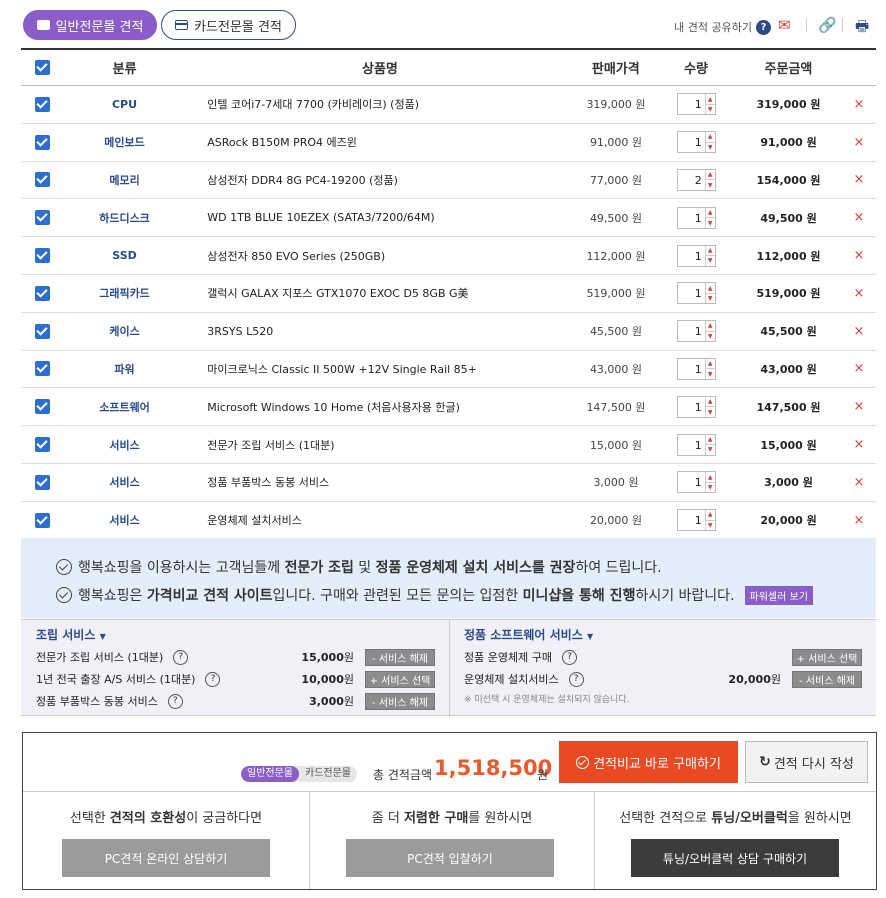 Image resolution: width=886 pixels, height=898 pixels. What do you see at coordinates (90, 25) in the screenshot?
I see `tab-general-mall: 일반전문몰 견적` at bounding box center [90, 25].